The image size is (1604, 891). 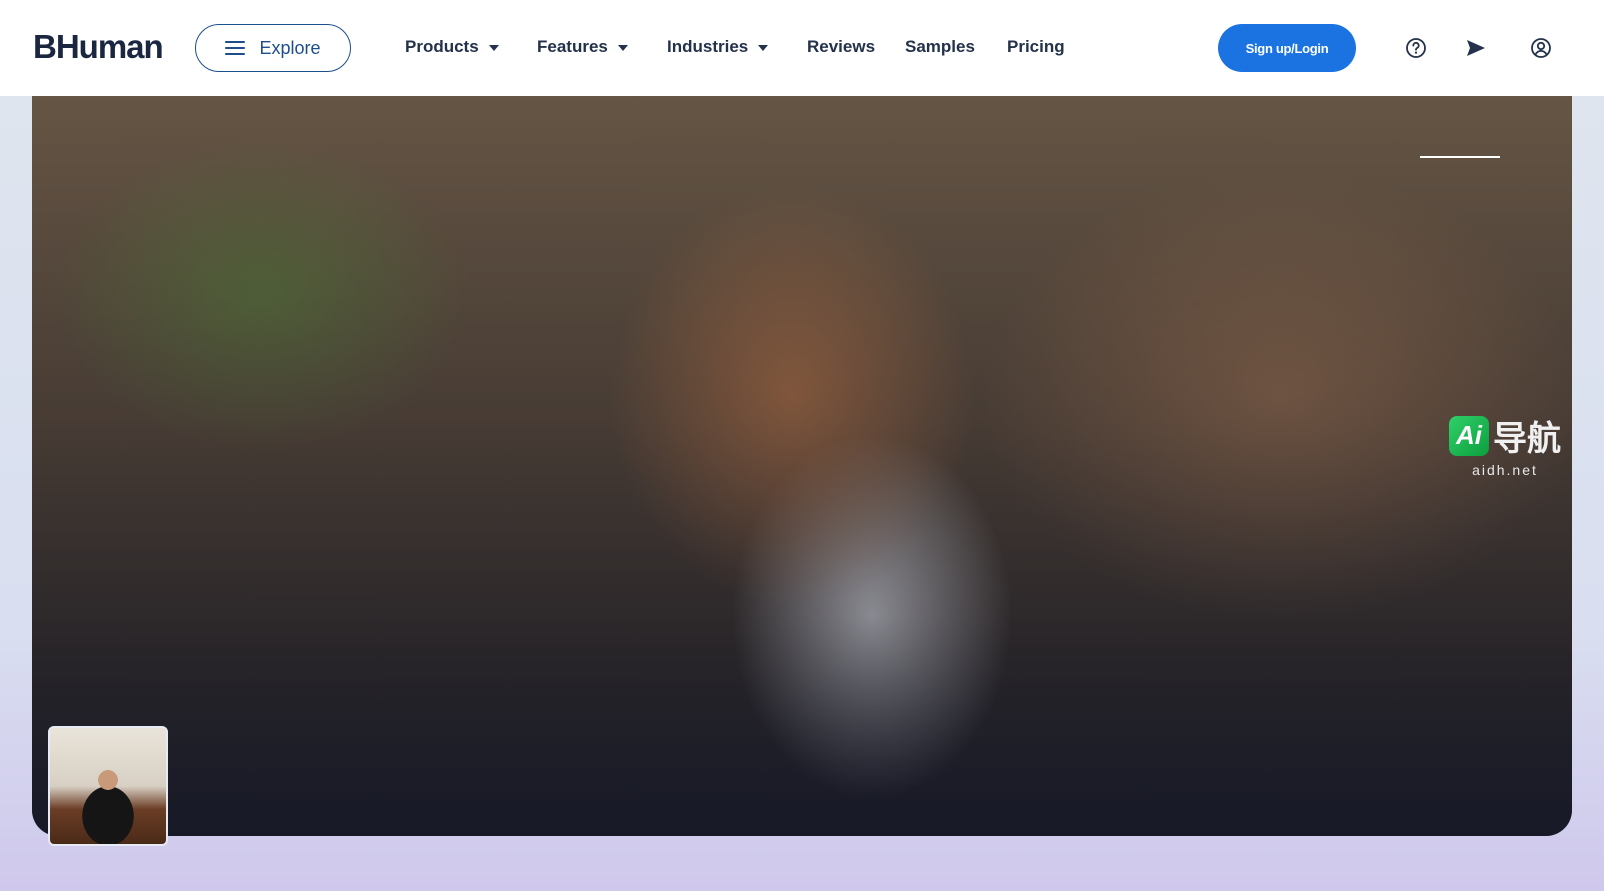 What do you see at coordinates (1541, 48) in the screenshot?
I see `user-circle-icon` at bounding box center [1541, 48].